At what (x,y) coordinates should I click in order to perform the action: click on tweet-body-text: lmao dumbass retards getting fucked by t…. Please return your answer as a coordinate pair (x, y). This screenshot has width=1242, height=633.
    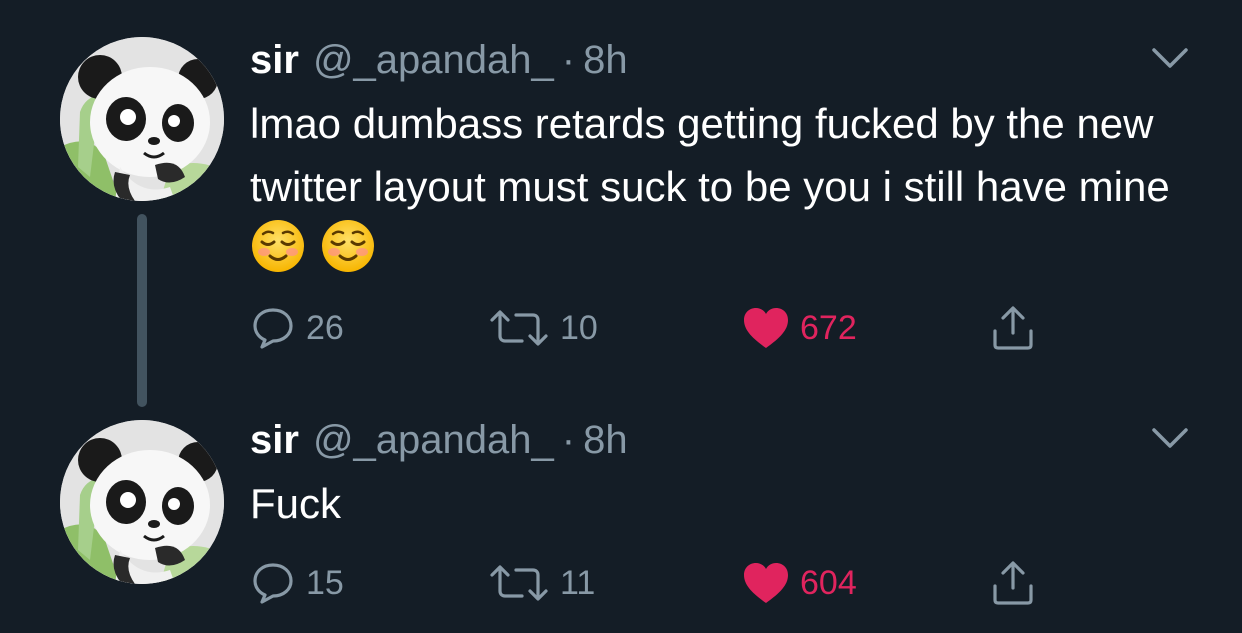
    Looking at the image, I should click on (710, 155).